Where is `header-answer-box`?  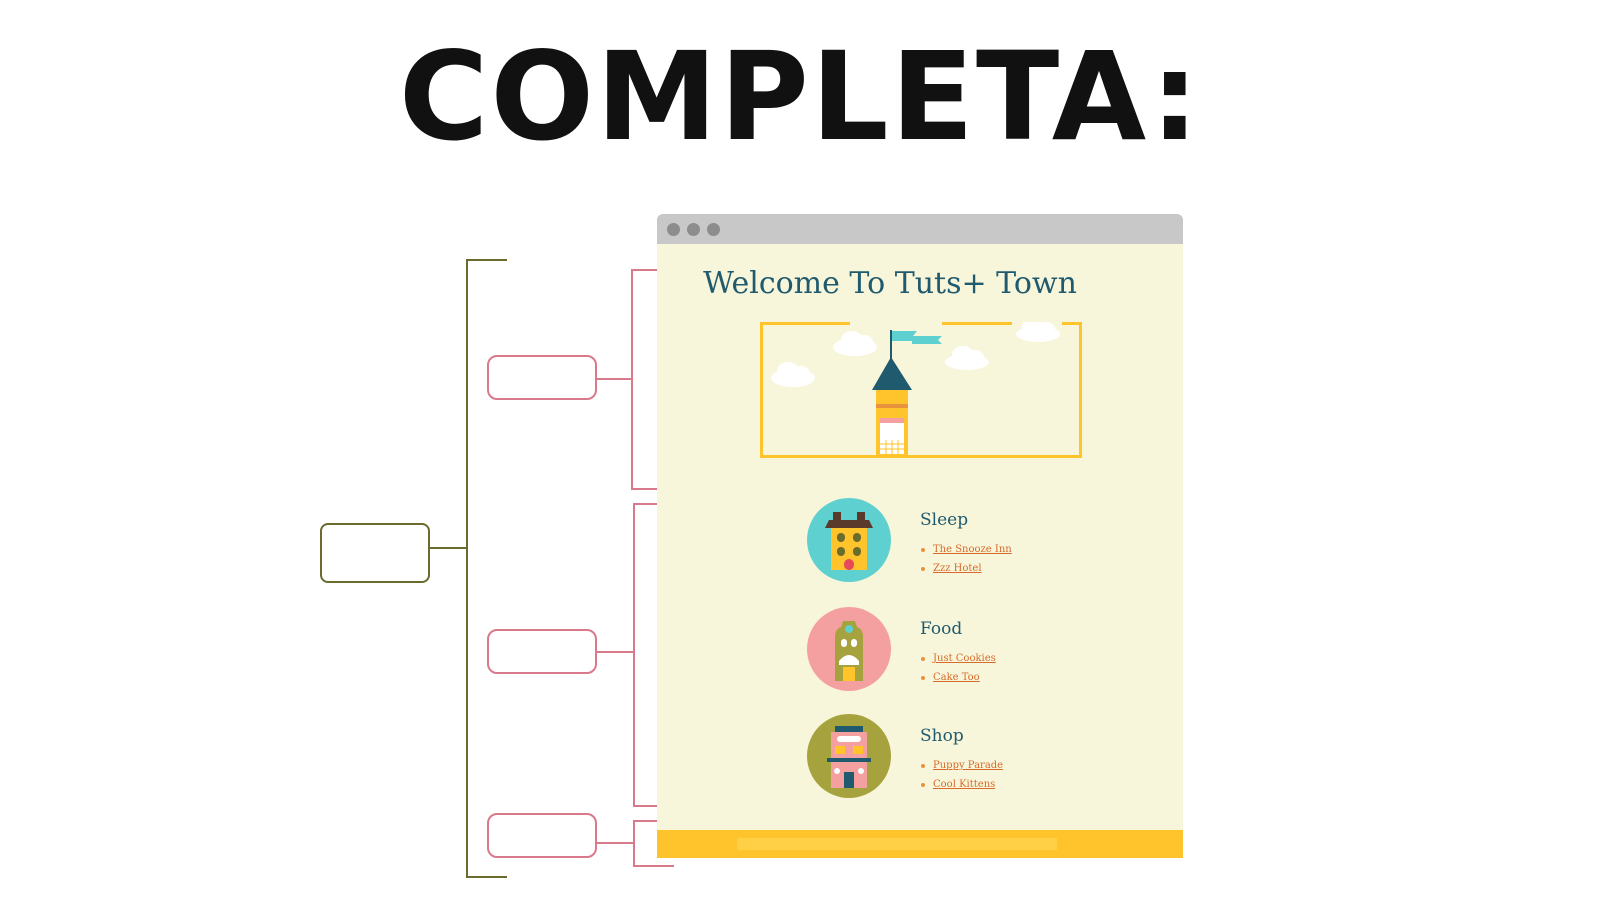
header-answer-box is located at coordinates (542, 377).